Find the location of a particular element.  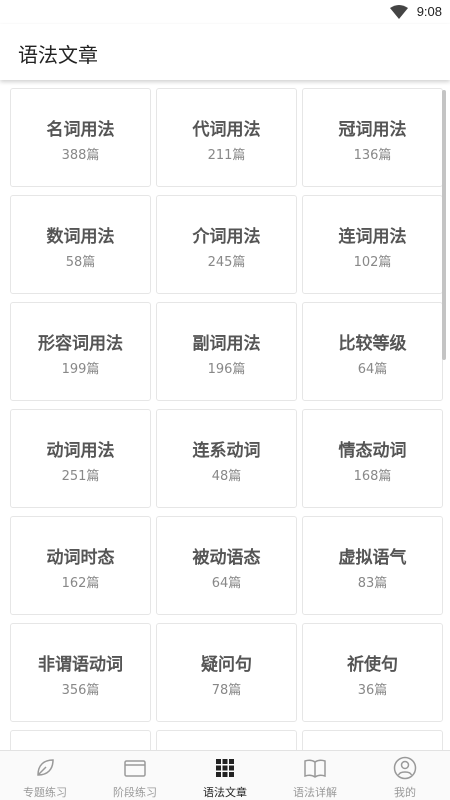

category-count: 136篇 is located at coordinates (372, 155).